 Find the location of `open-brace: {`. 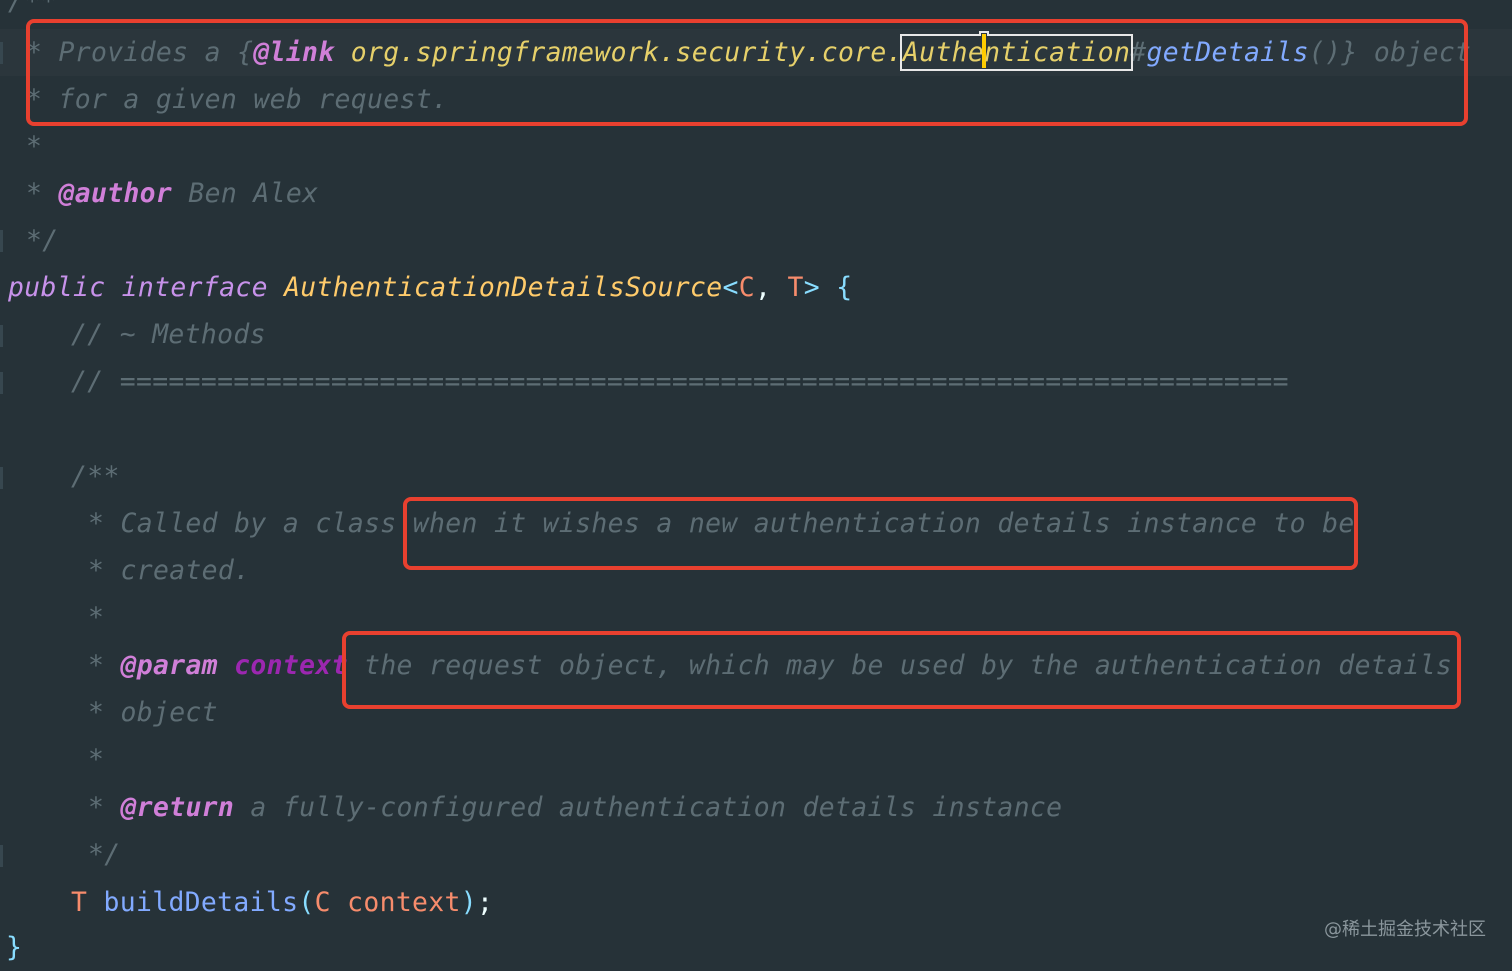

open-brace: { is located at coordinates (836, 287).